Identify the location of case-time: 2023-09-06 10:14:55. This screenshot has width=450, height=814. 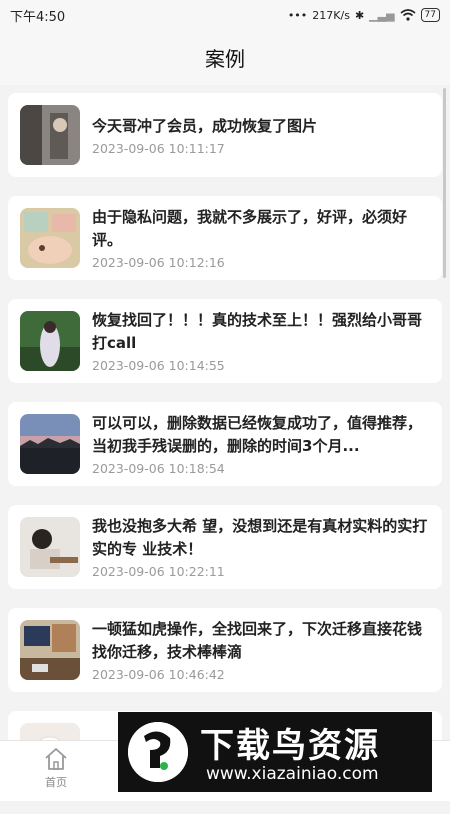
(158, 365).